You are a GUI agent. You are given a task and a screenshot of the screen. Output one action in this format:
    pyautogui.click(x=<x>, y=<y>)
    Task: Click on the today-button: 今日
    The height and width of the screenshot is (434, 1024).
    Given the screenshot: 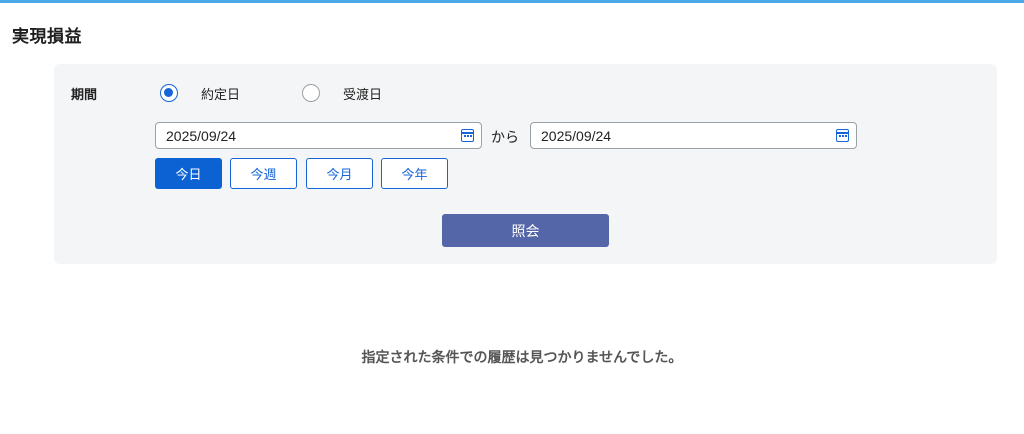 What is the action you would take?
    pyautogui.click(x=188, y=173)
    